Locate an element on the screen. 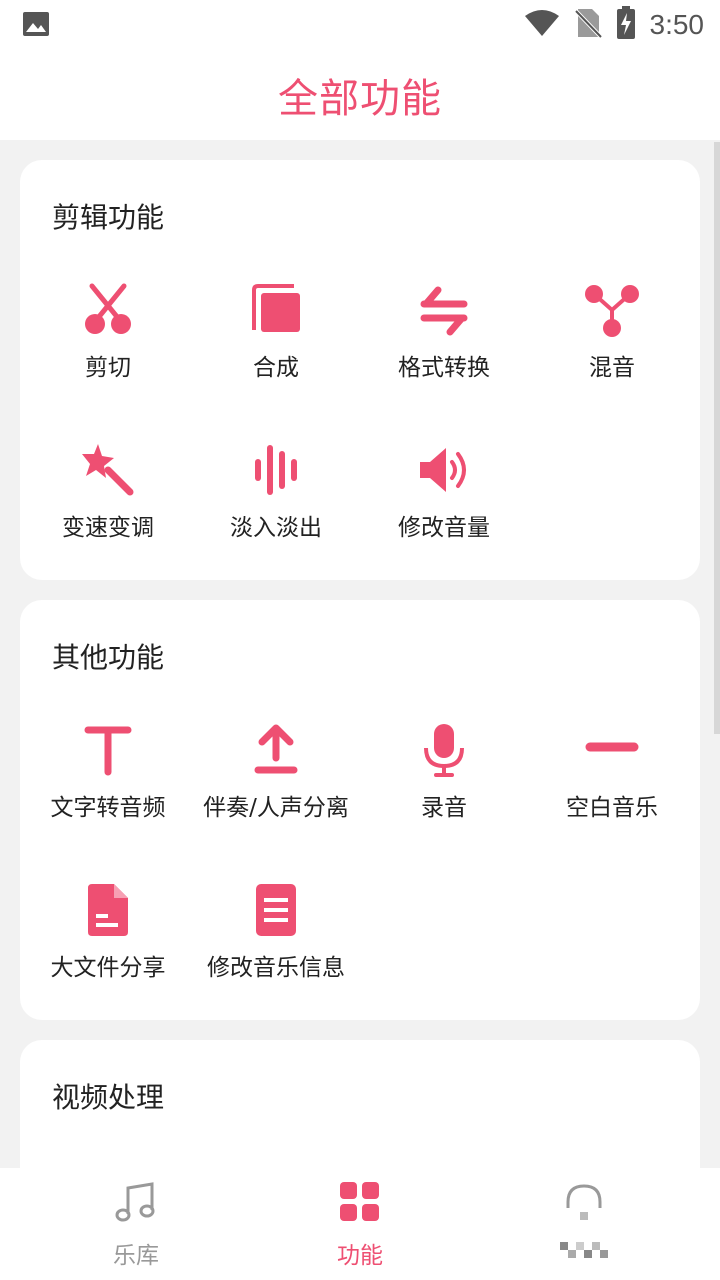 This screenshot has height=1280, width=720. tab-features: 功能 is located at coordinates (360, 1224).